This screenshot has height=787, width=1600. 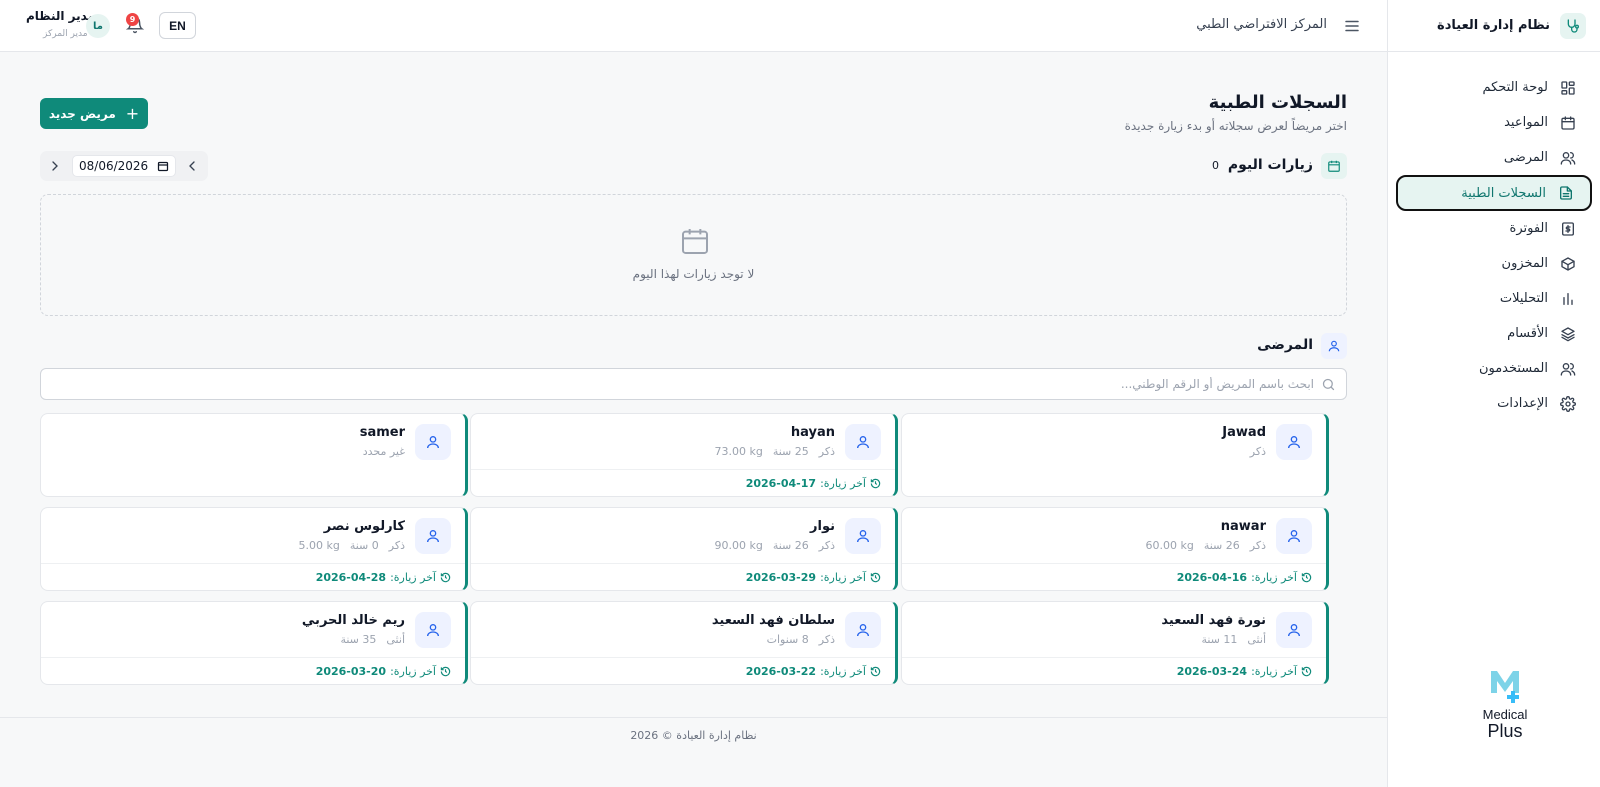 What do you see at coordinates (1494, 228) in the screenshot?
I see `sidebar-item-4: الفوترة` at bounding box center [1494, 228].